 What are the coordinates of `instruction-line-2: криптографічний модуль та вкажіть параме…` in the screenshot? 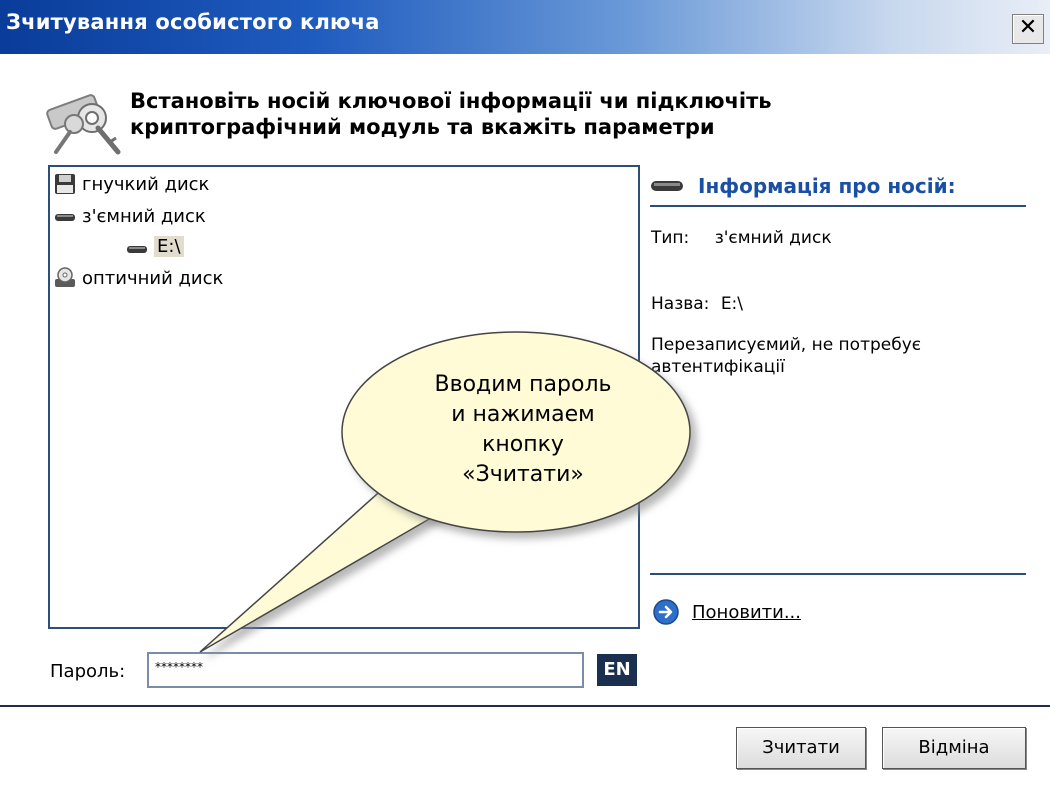 It's located at (422, 127).